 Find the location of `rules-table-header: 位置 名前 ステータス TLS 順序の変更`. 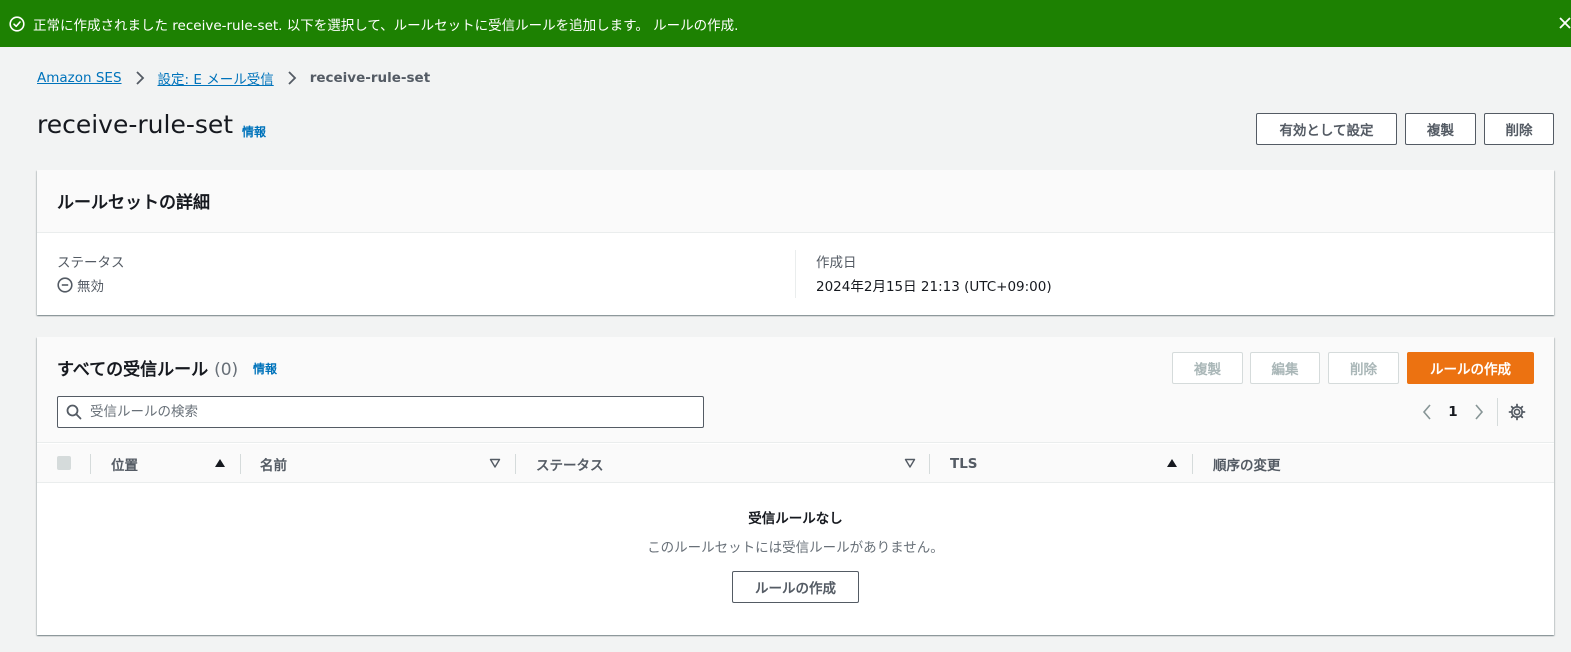

rules-table-header: 位置 名前 ステータス TLS 順序の変更 is located at coordinates (795, 463).